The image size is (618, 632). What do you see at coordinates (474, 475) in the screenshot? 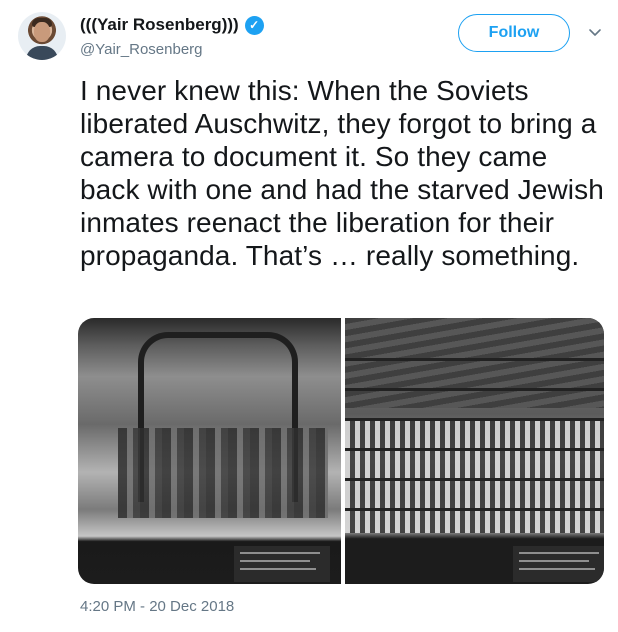
I see `prisoners-figures` at bounding box center [474, 475].